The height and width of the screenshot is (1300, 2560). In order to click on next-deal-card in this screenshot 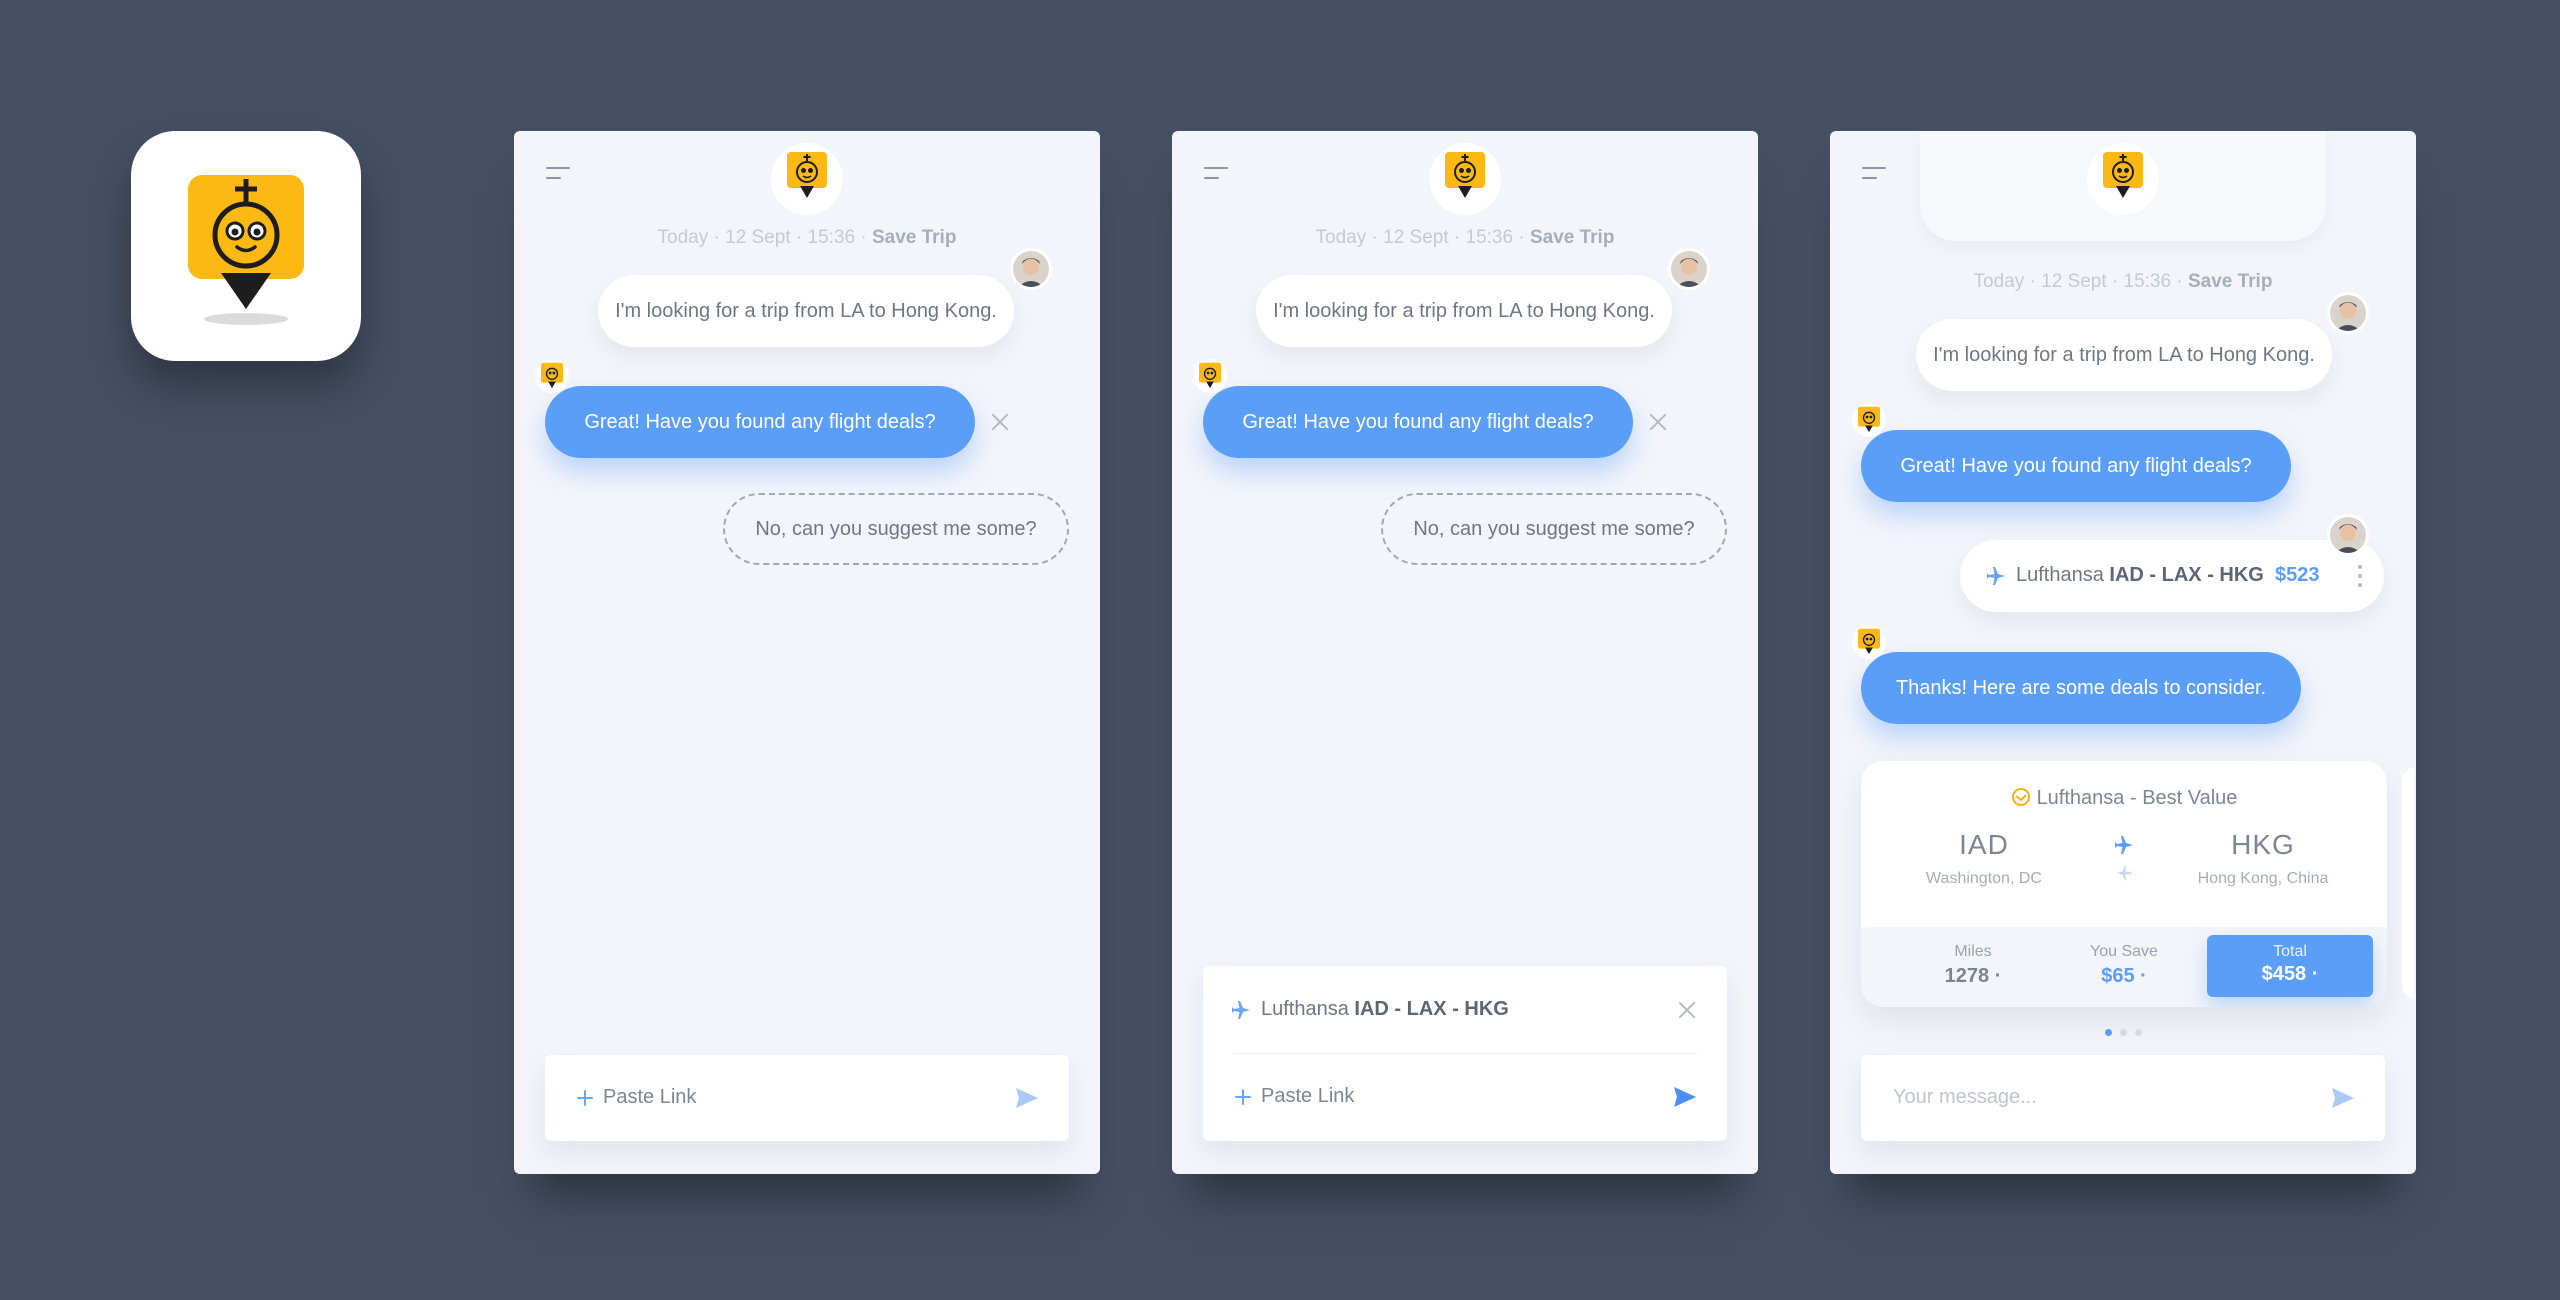, I will do `click(2408, 883)`.